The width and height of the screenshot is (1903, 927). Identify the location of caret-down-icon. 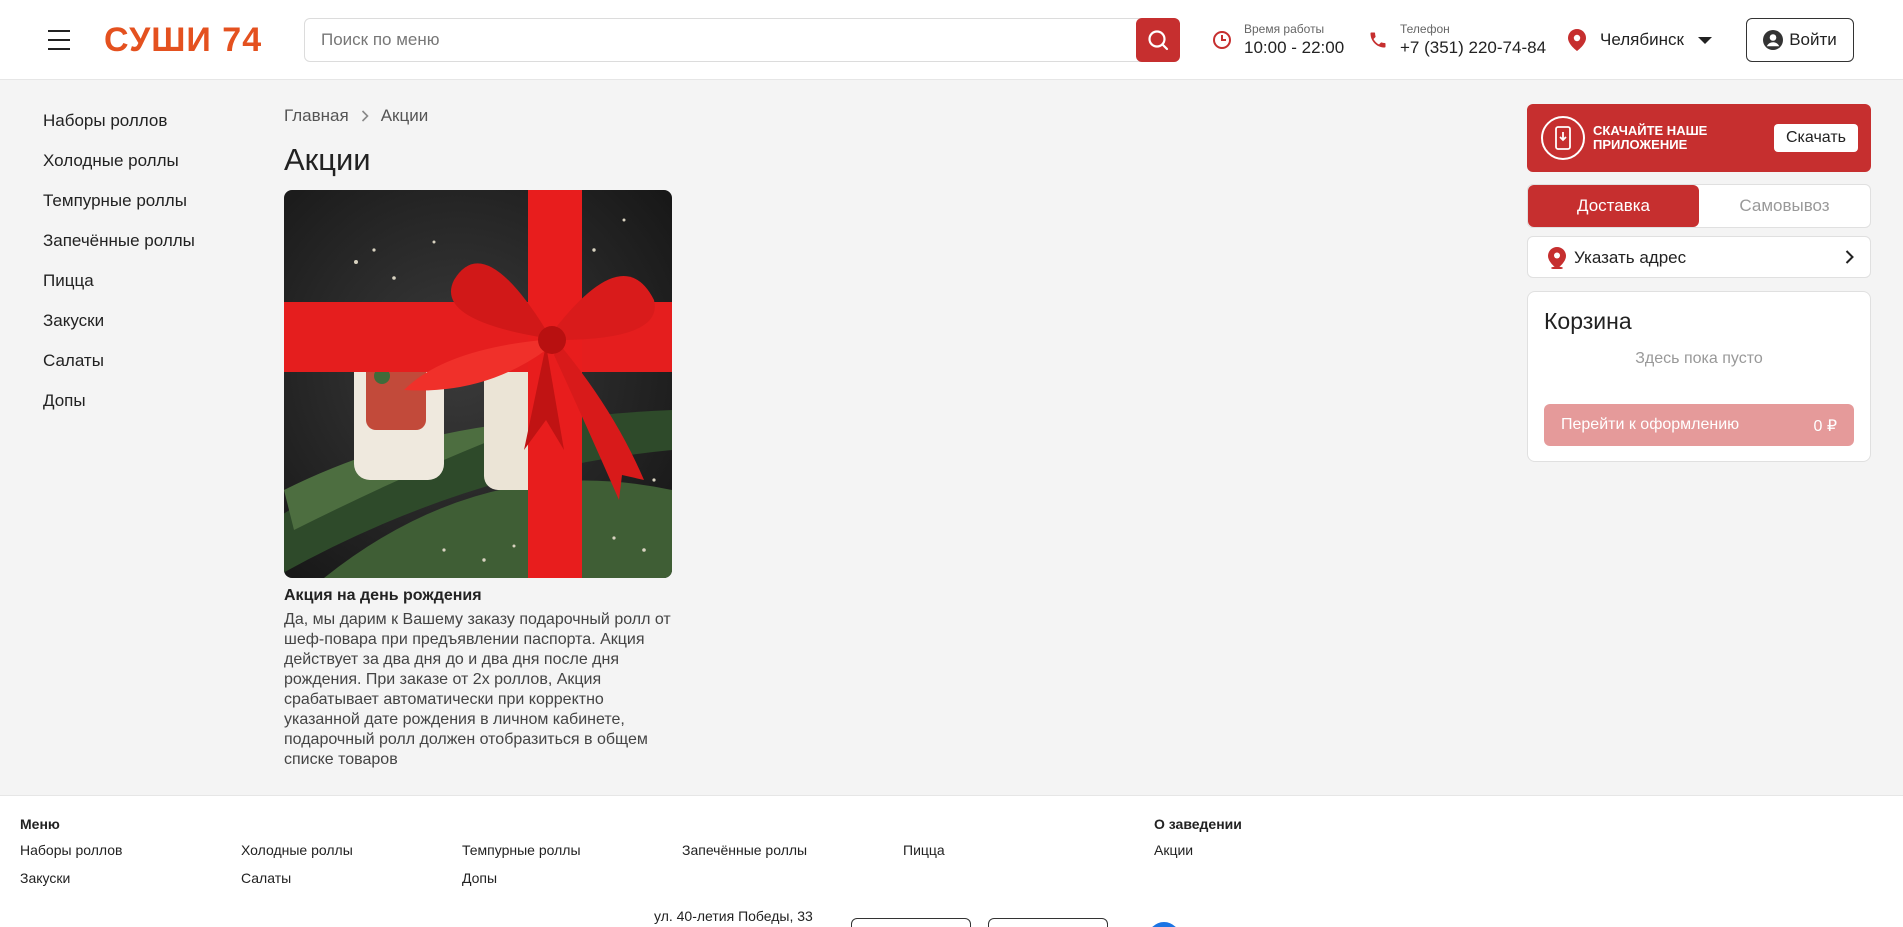
(1704, 40).